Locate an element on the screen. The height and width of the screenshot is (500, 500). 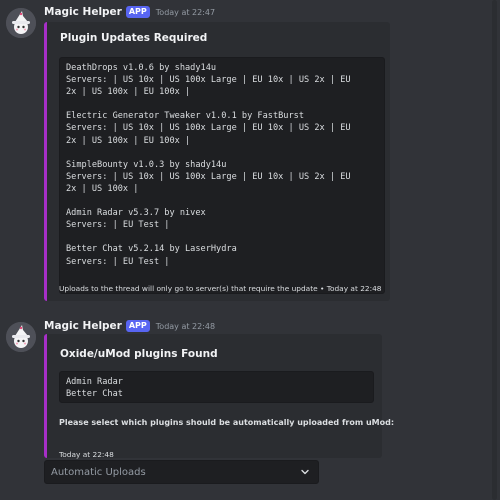
code-line: Admin Radar is located at coordinates (94, 382).